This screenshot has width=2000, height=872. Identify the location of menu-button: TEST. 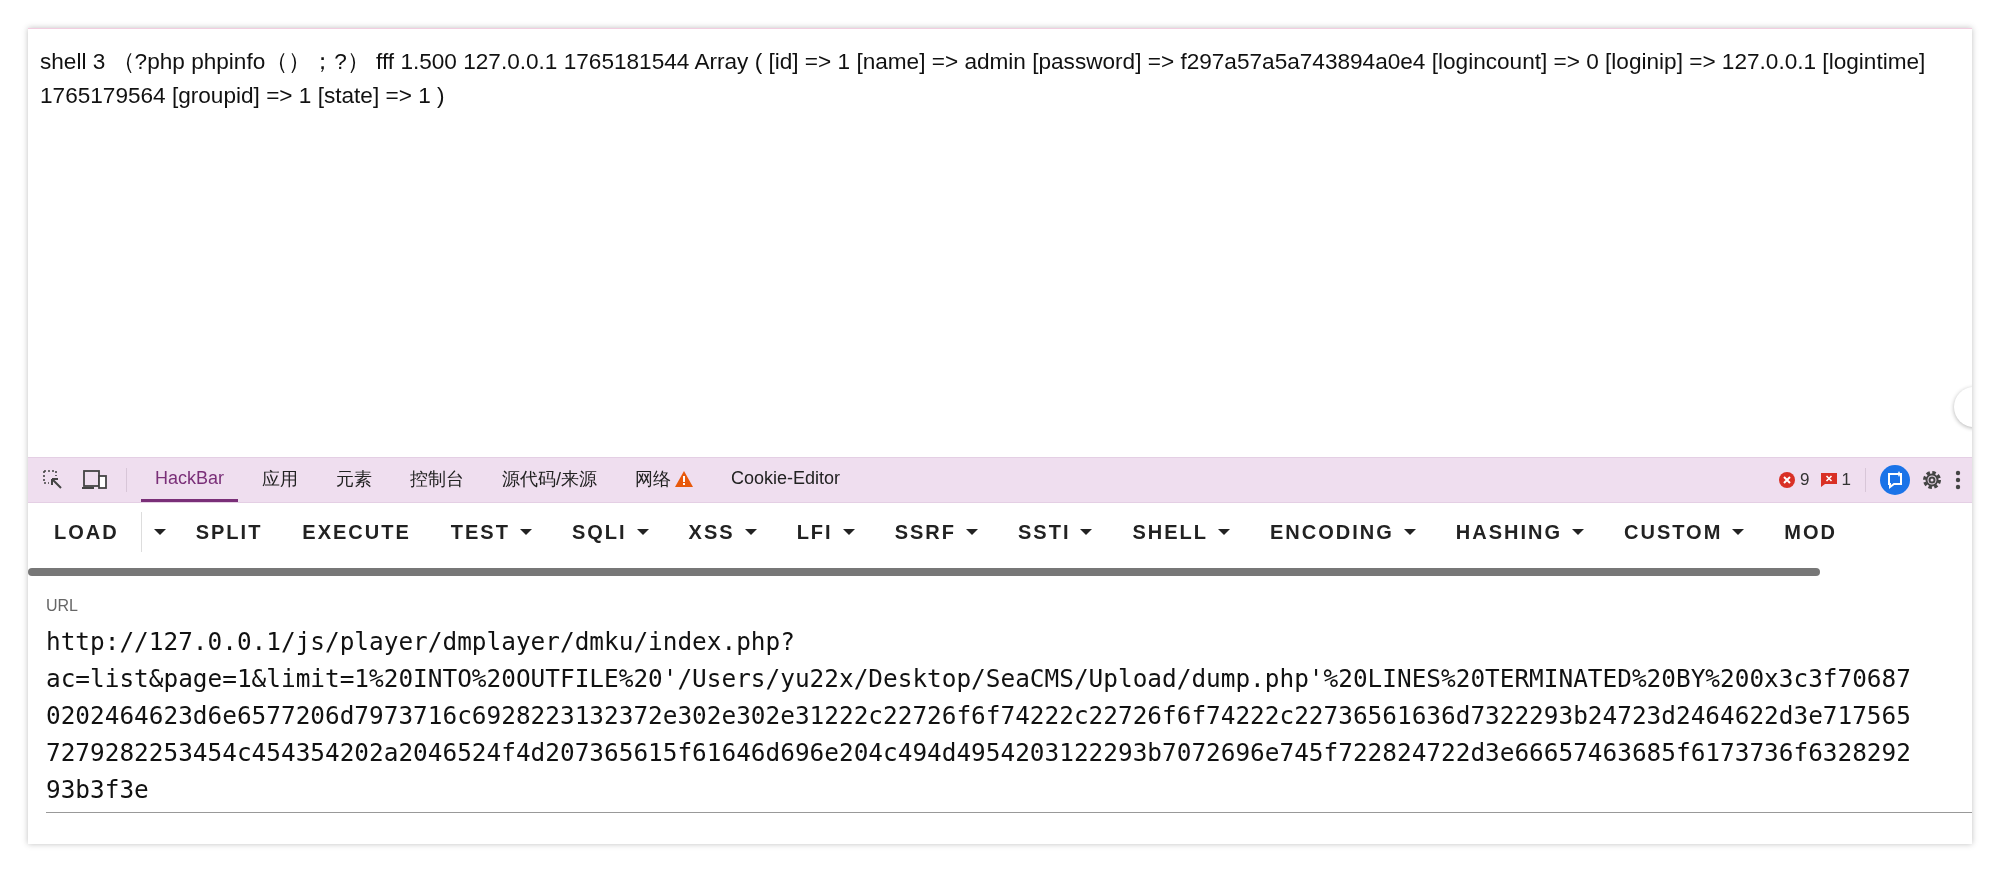
(491, 532).